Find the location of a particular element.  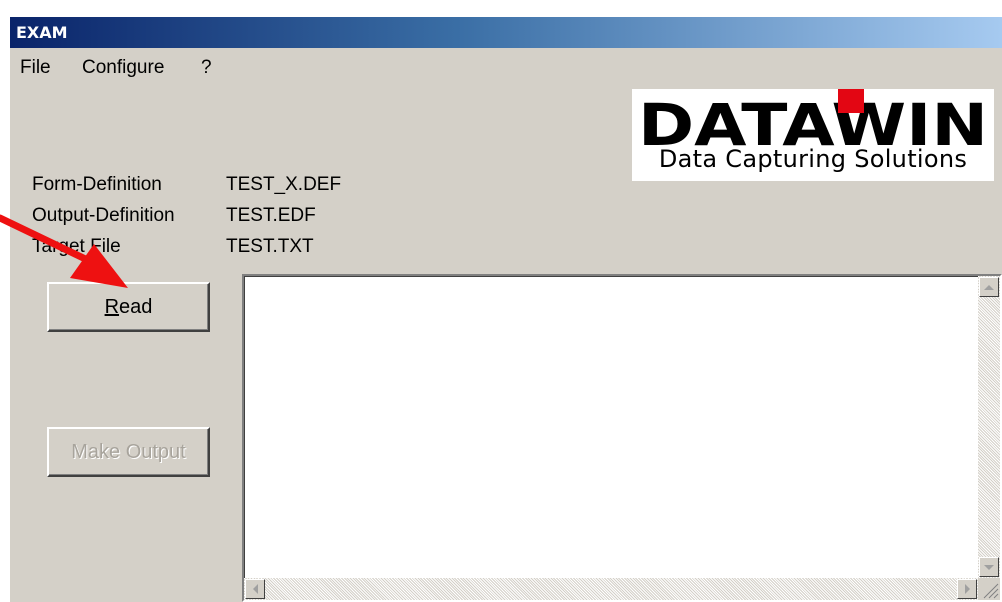

arrow-down-icon is located at coordinates (989, 567).